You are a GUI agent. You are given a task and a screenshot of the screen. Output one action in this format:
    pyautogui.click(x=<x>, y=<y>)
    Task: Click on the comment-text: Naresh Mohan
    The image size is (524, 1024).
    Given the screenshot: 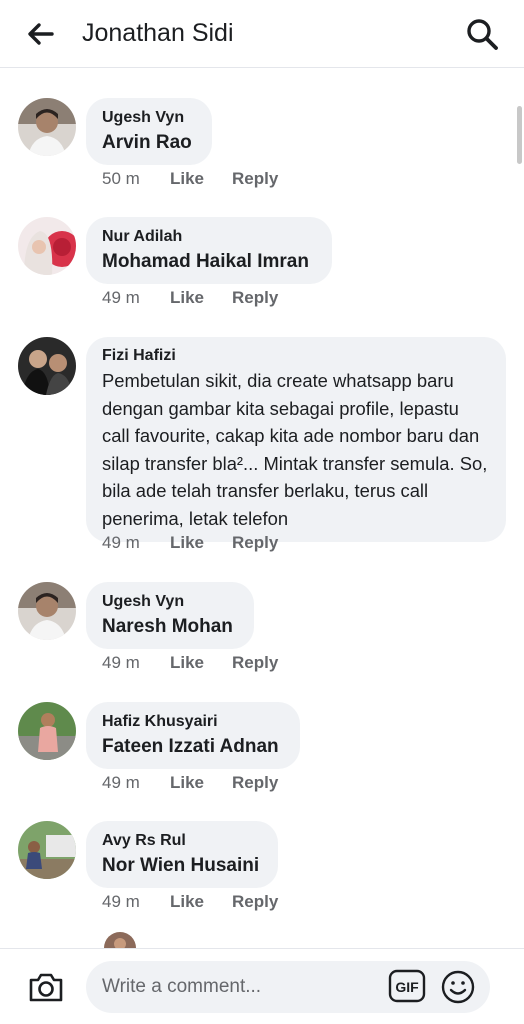 What is the action you would take?
    pyautogui.click(x=167, y=626)
    